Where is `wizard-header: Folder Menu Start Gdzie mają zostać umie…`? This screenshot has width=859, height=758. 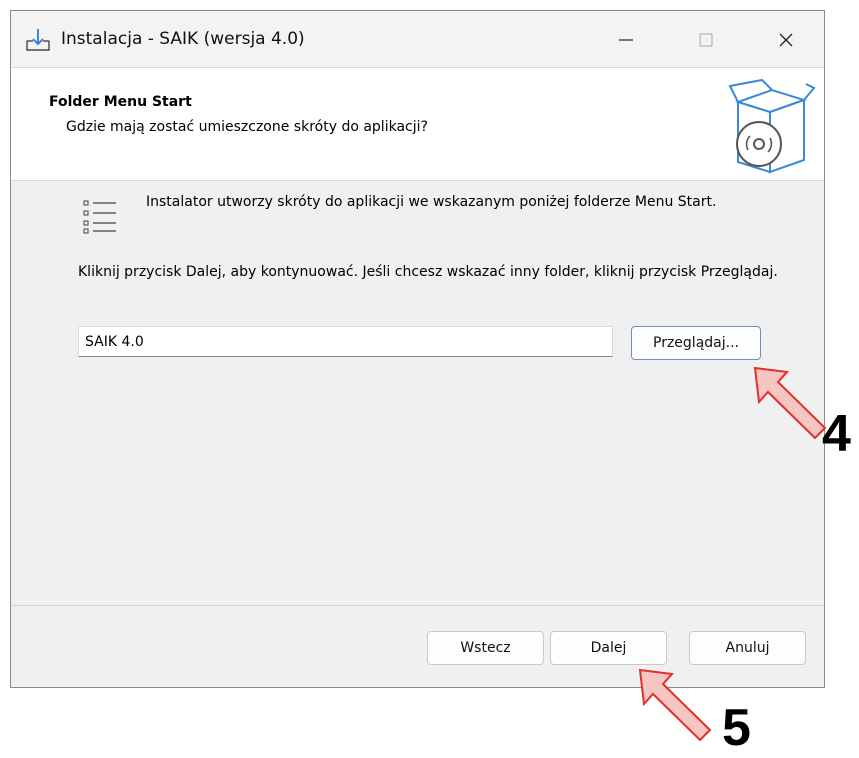
wizard-header: Folder Menu Start Gdzie mają zostać umie… is located at coordinates (417, 124).